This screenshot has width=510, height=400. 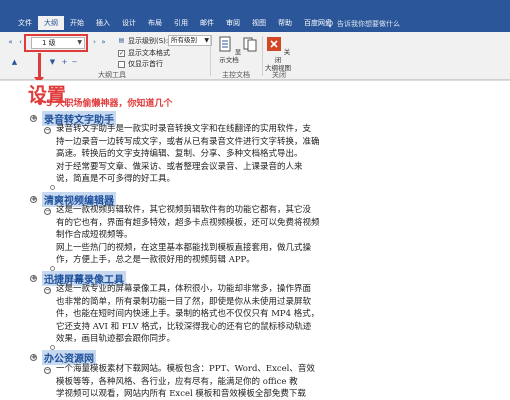 I want to click on tab-1: 大纲, so click(x=51, y=23).